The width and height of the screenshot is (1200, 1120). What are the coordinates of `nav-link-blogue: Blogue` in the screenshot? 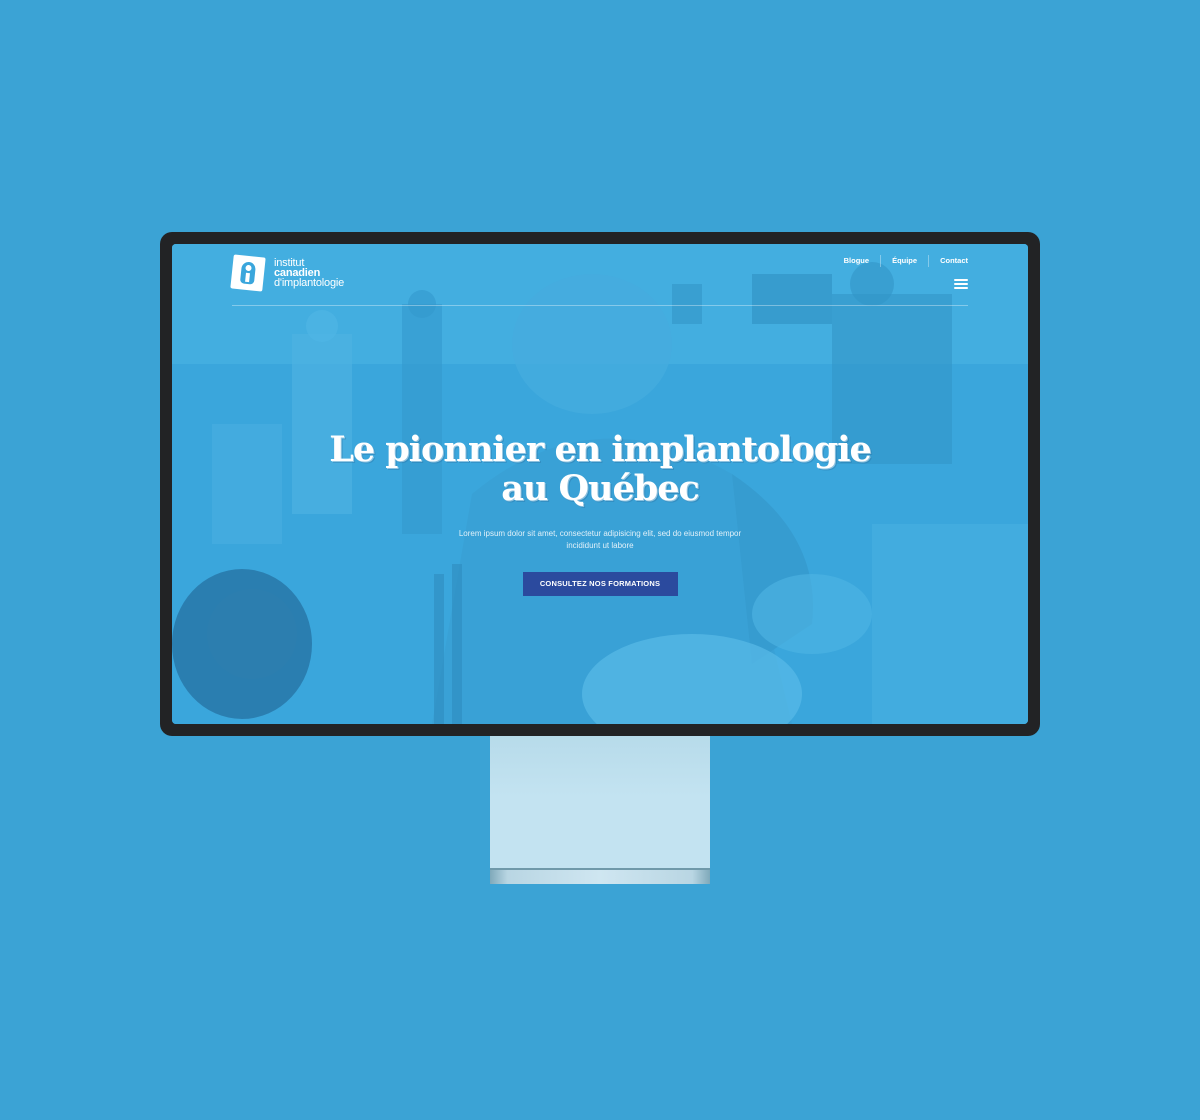 It's located at (856, 261).